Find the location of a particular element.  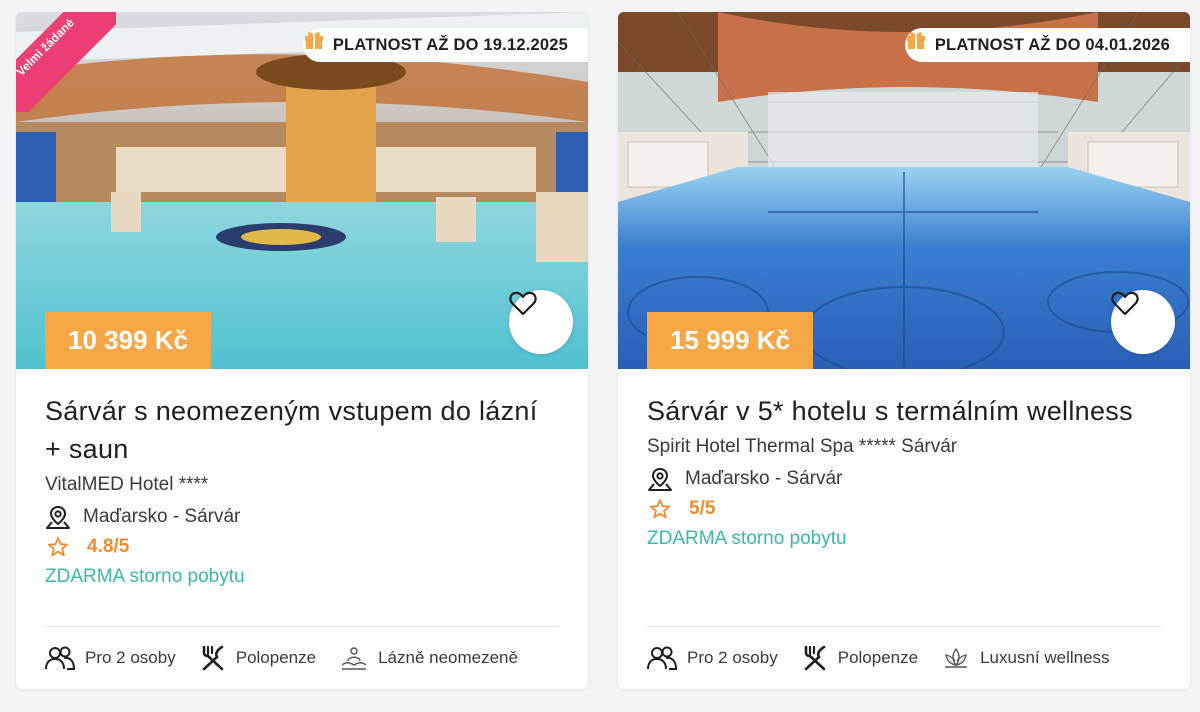

rating-value: 5/5 is located at coordinates (702, 508).